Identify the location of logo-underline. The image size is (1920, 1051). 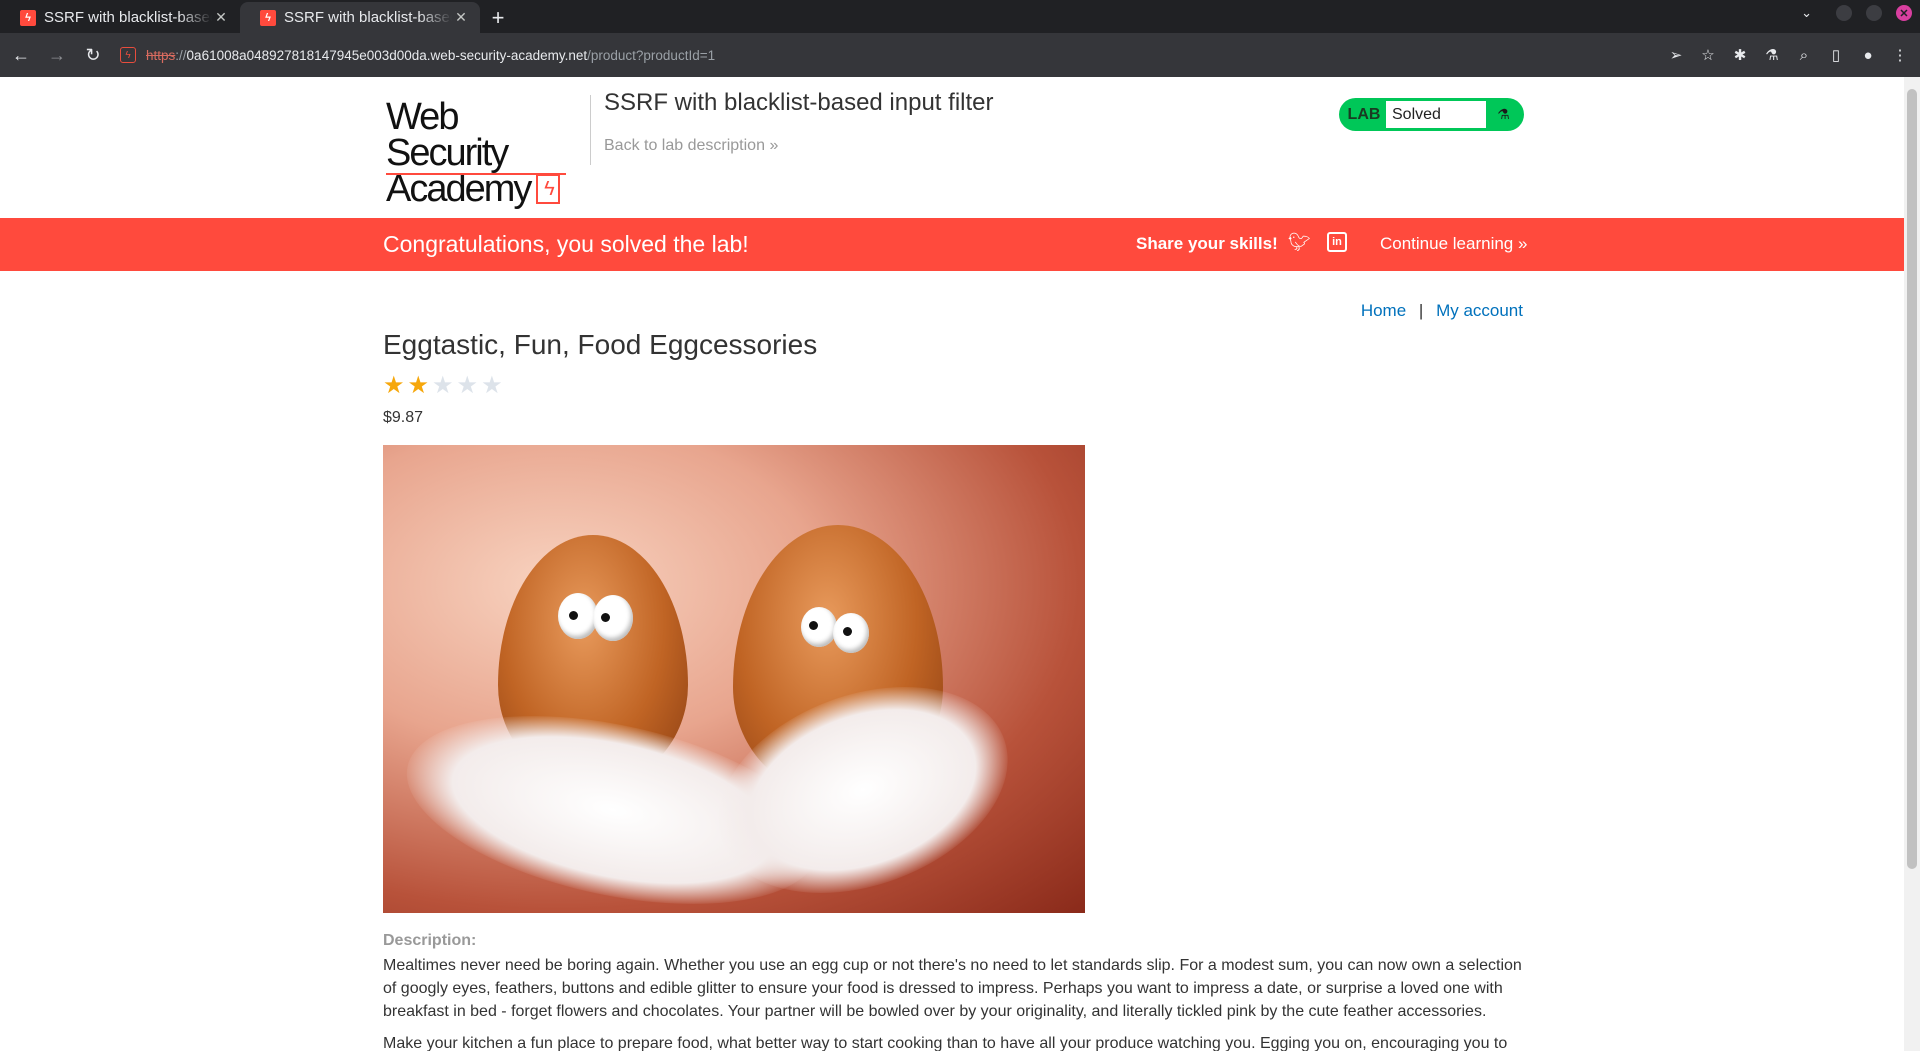
(476, 174).